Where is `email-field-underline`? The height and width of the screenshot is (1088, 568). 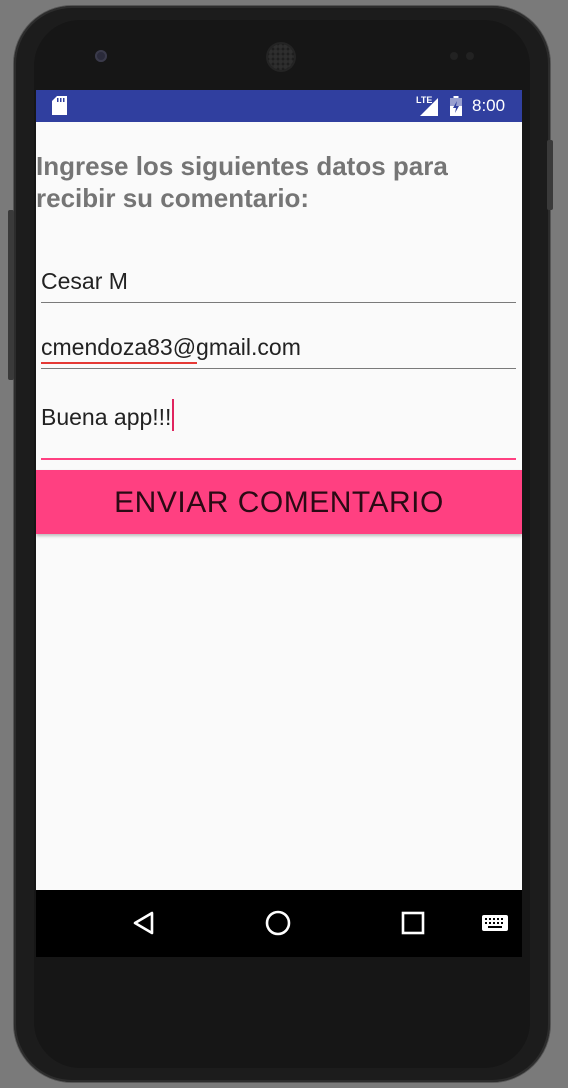 email-field-underline is located at coordinates (278, 368).